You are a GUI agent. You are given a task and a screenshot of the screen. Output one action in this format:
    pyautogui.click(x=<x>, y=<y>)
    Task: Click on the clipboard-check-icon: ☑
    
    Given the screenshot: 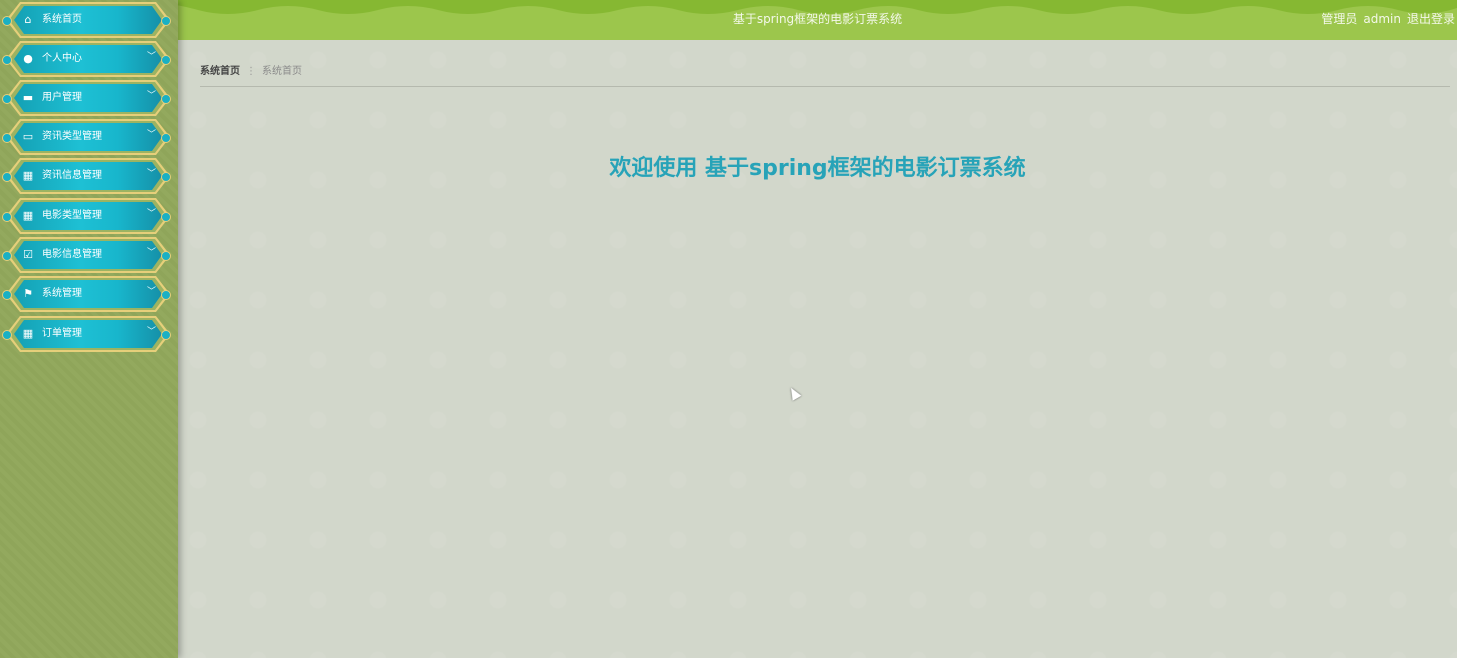 What is the action you would take?
    pyautogui.click(x=28, y=254)
    